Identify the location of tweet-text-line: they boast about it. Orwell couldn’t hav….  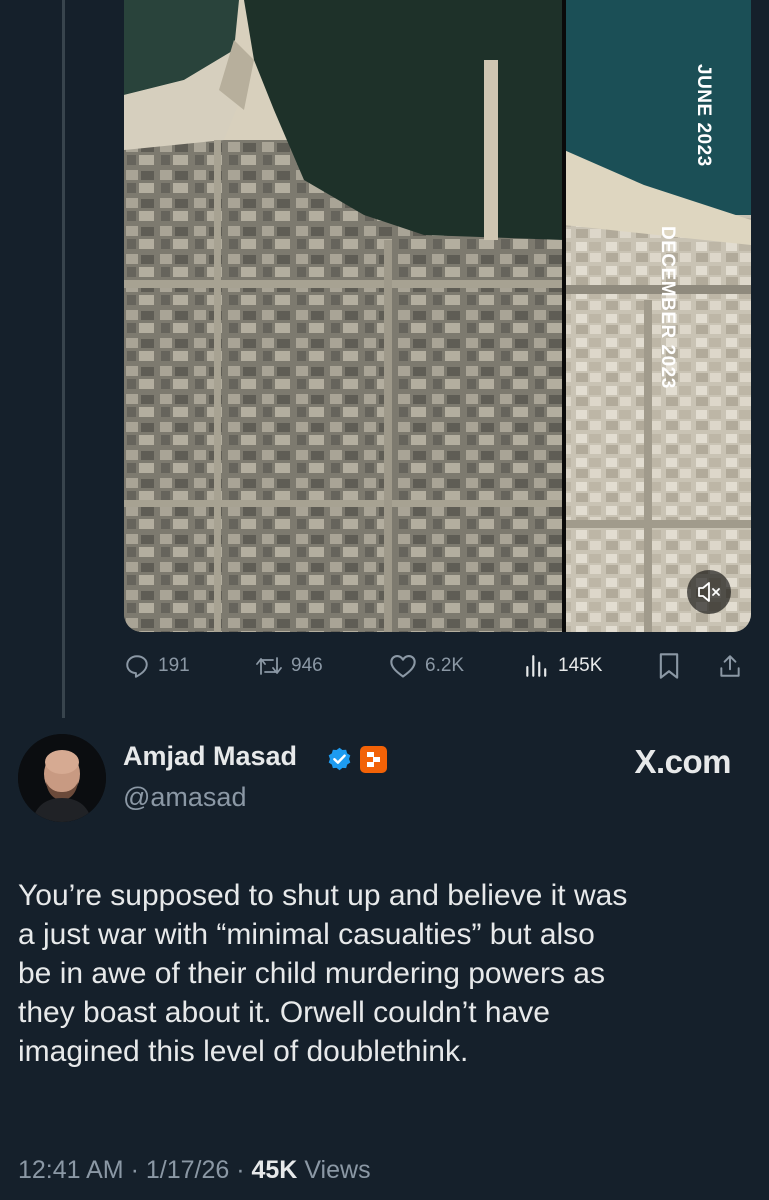
(284, 1012).